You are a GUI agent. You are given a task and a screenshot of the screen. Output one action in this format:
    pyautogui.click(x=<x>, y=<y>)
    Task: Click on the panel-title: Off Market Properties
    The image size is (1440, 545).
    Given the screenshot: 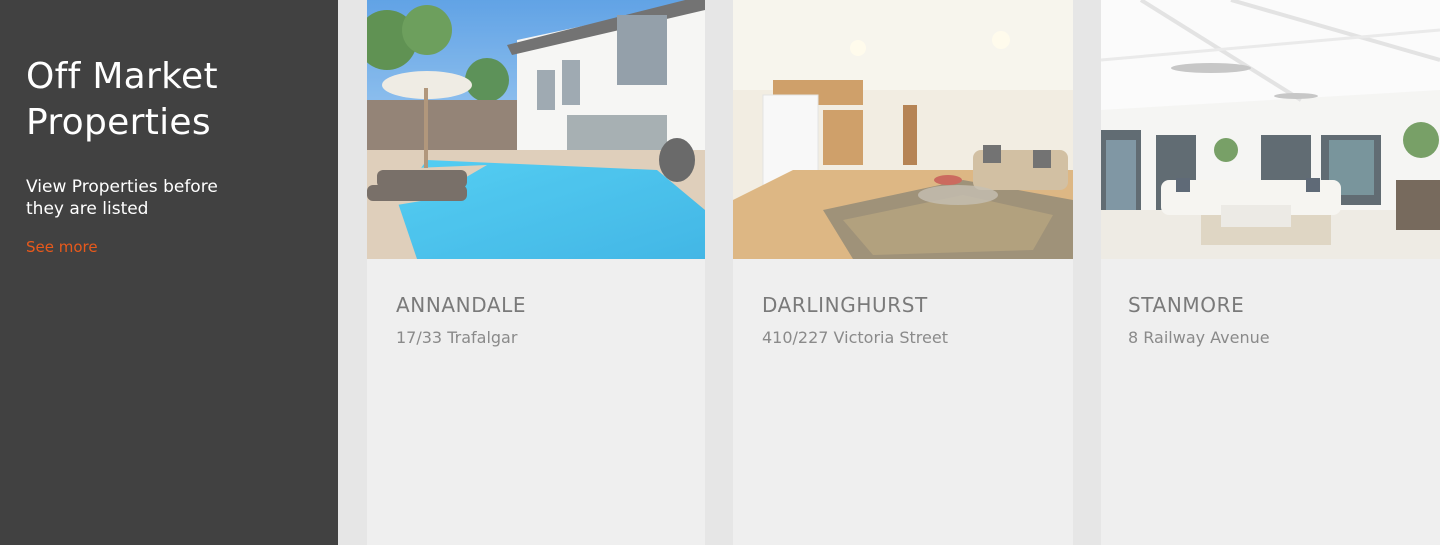 What is the action you would take?
    pyautogui.click(x=169, y=100)
    